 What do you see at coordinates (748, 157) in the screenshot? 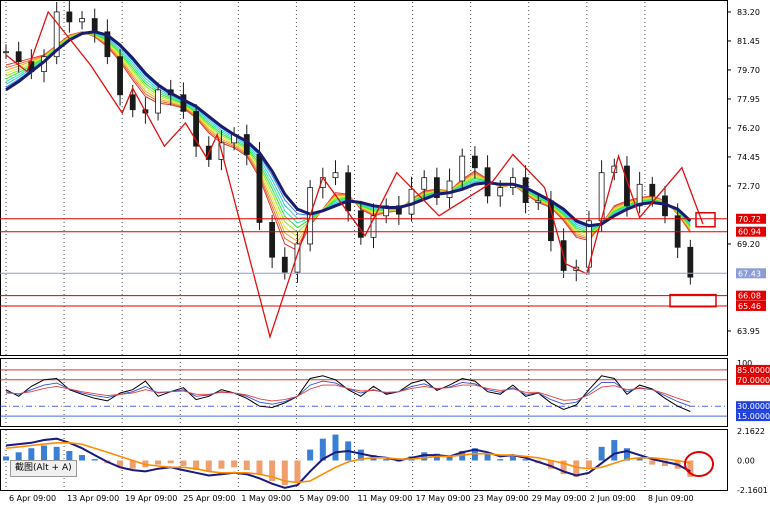
I see `price-y-tick-label: 74.45` at bounding box center [748, 157].